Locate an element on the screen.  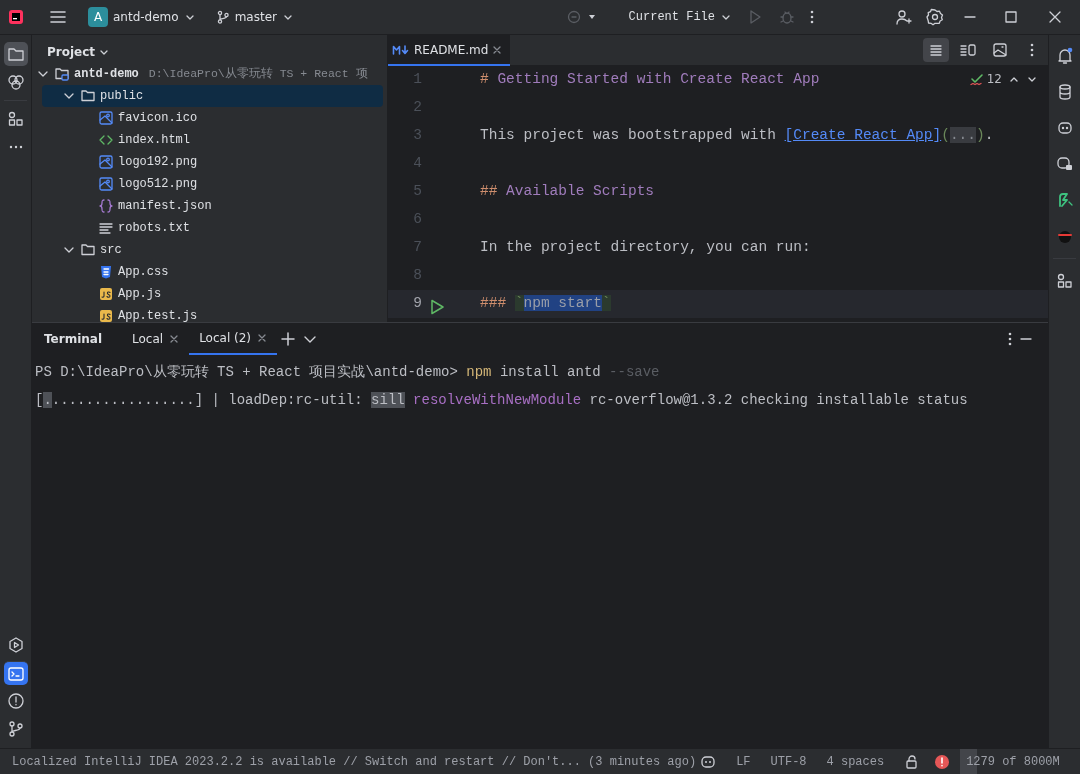
line-number: 9 is located at coordinates (417, 304).